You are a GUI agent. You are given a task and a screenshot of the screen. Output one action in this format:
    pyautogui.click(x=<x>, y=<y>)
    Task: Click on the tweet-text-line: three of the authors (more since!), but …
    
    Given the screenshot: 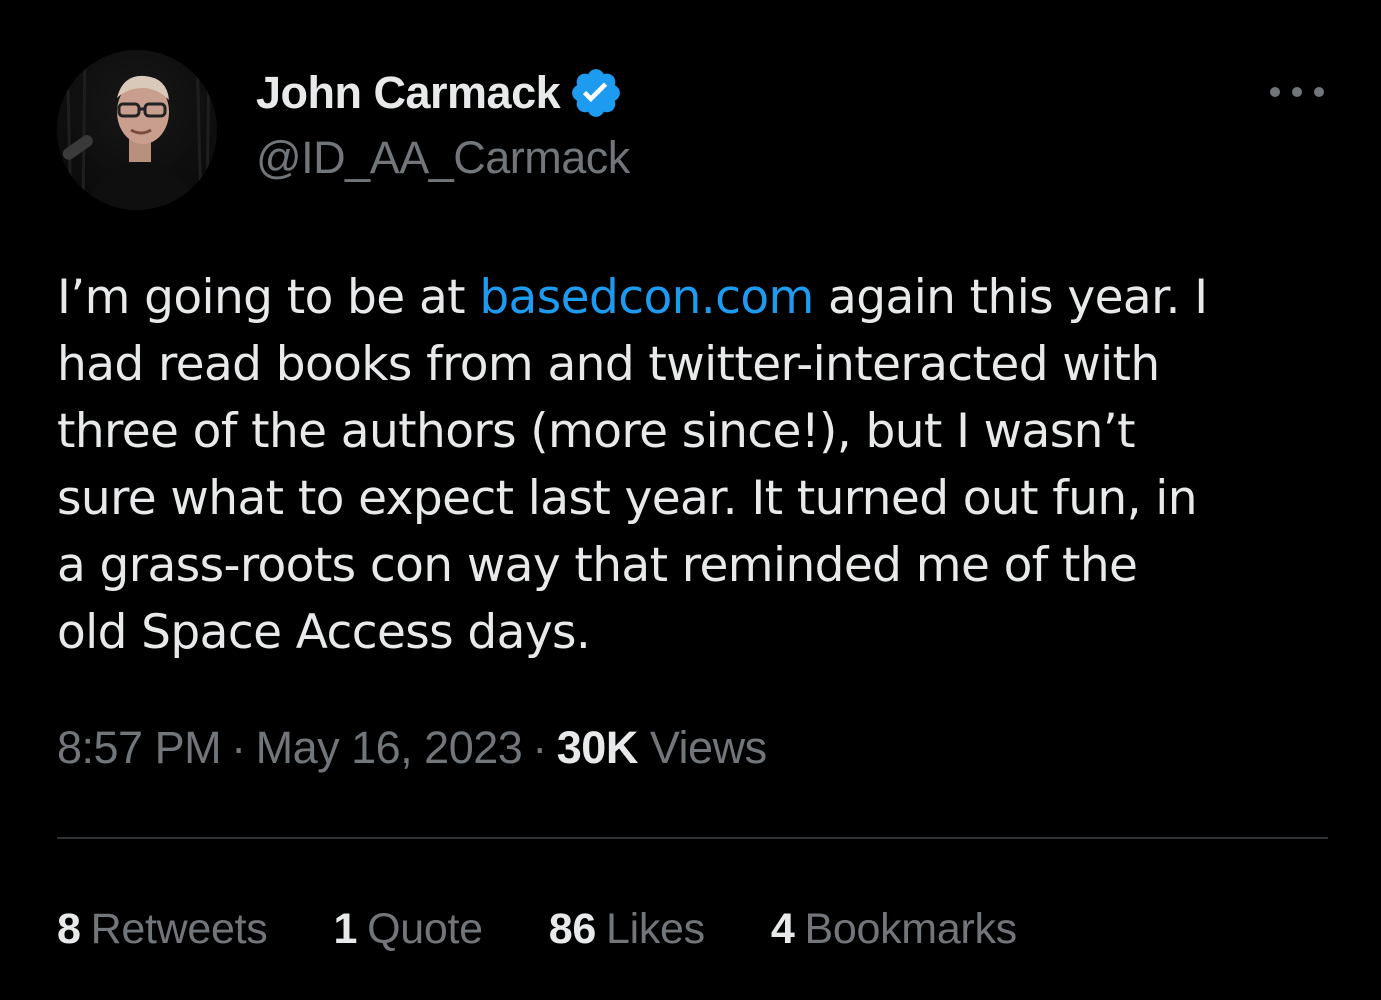 What is the action you would take?
    pyautogui.click(x=596, y=431)
    